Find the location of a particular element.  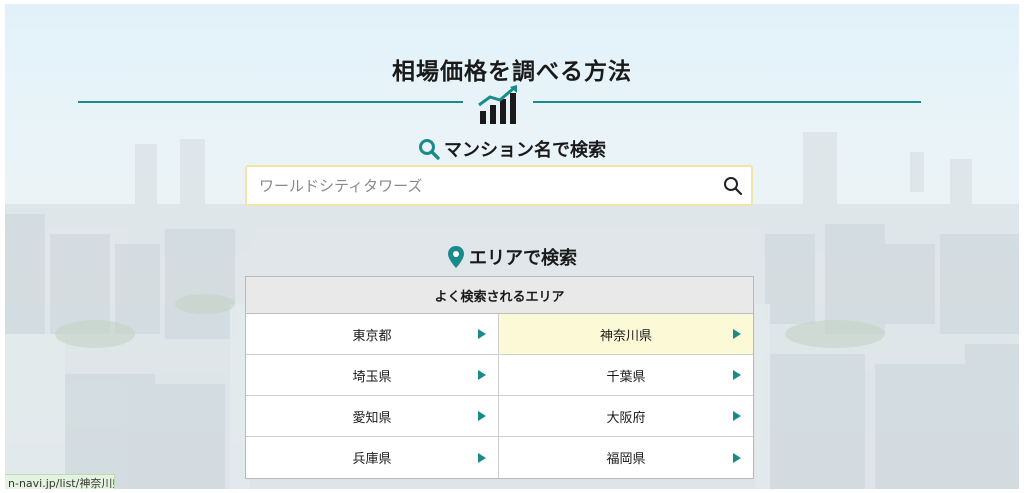

search-box is located at coordinates (499, 185).